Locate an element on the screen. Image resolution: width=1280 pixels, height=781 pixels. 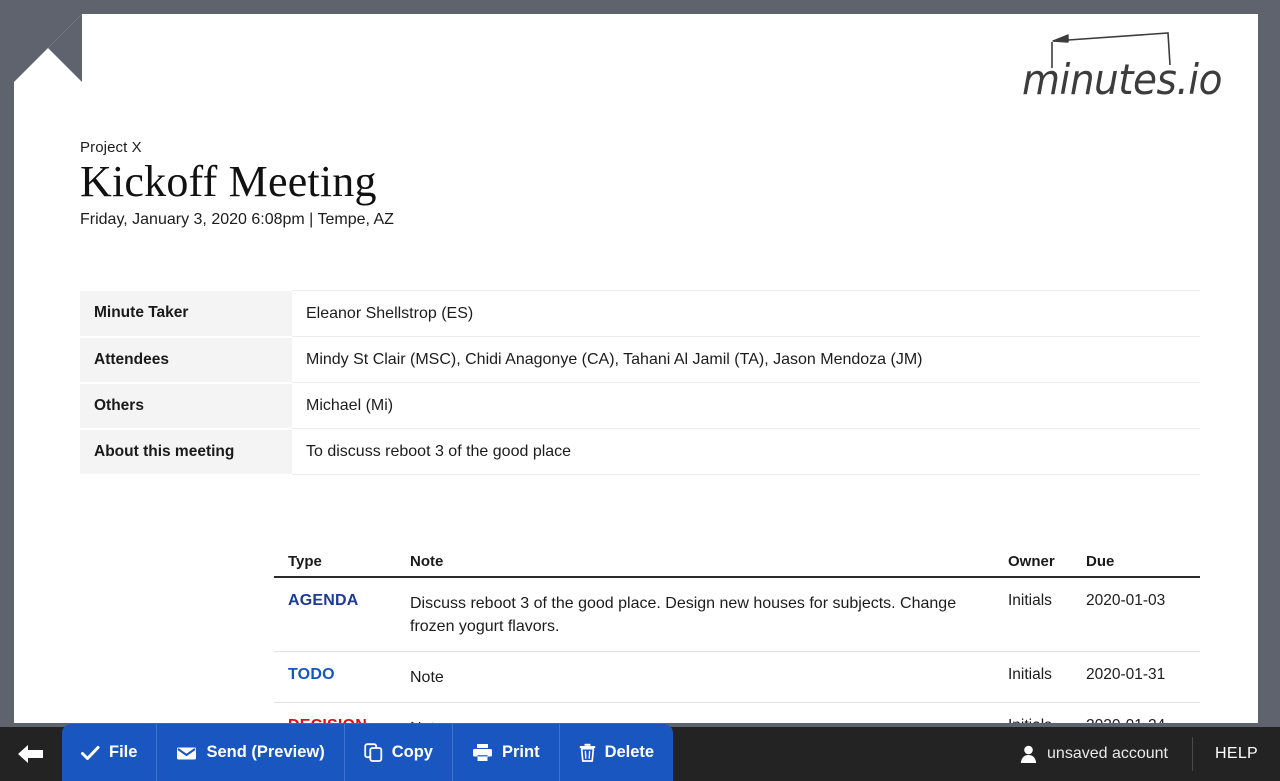
file-button-label: File is located at coordinates (123, 752).